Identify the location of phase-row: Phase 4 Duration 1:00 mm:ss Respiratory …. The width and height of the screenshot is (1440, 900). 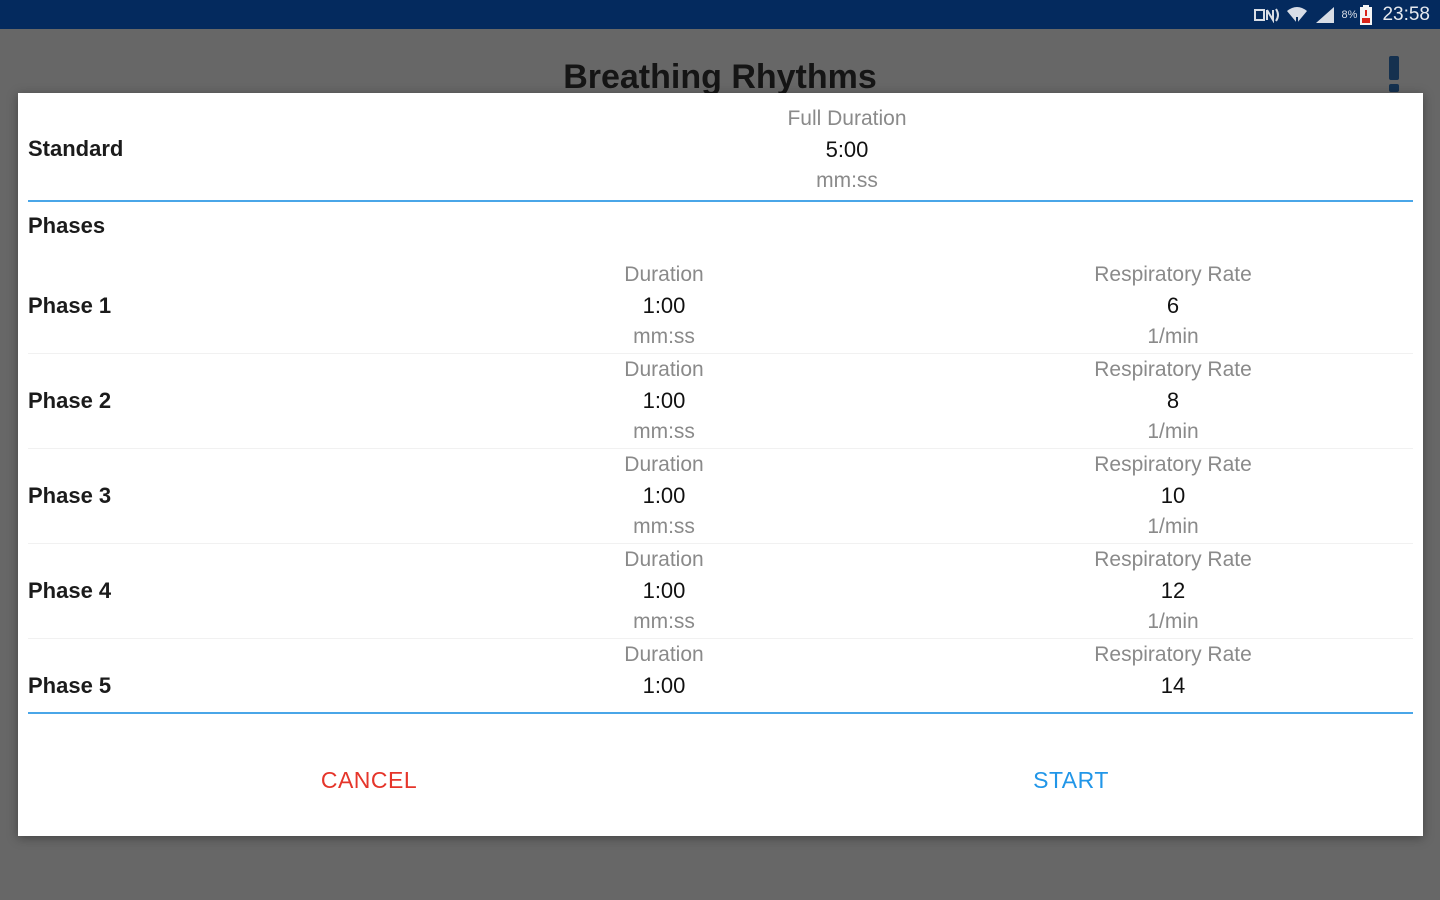
(720, 591).